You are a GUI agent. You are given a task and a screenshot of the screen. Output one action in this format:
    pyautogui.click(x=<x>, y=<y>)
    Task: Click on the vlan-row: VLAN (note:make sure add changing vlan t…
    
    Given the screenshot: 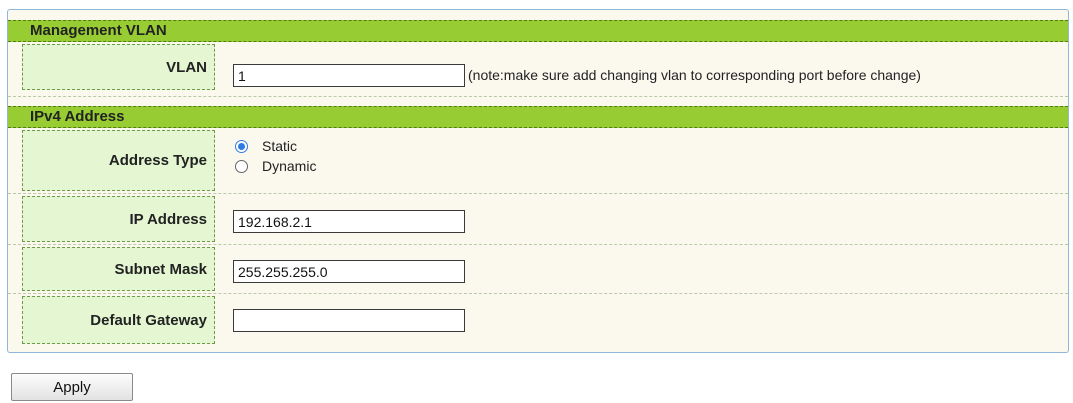 What is the action you would take?
    pyautogui.click(x=538, y=69)
    